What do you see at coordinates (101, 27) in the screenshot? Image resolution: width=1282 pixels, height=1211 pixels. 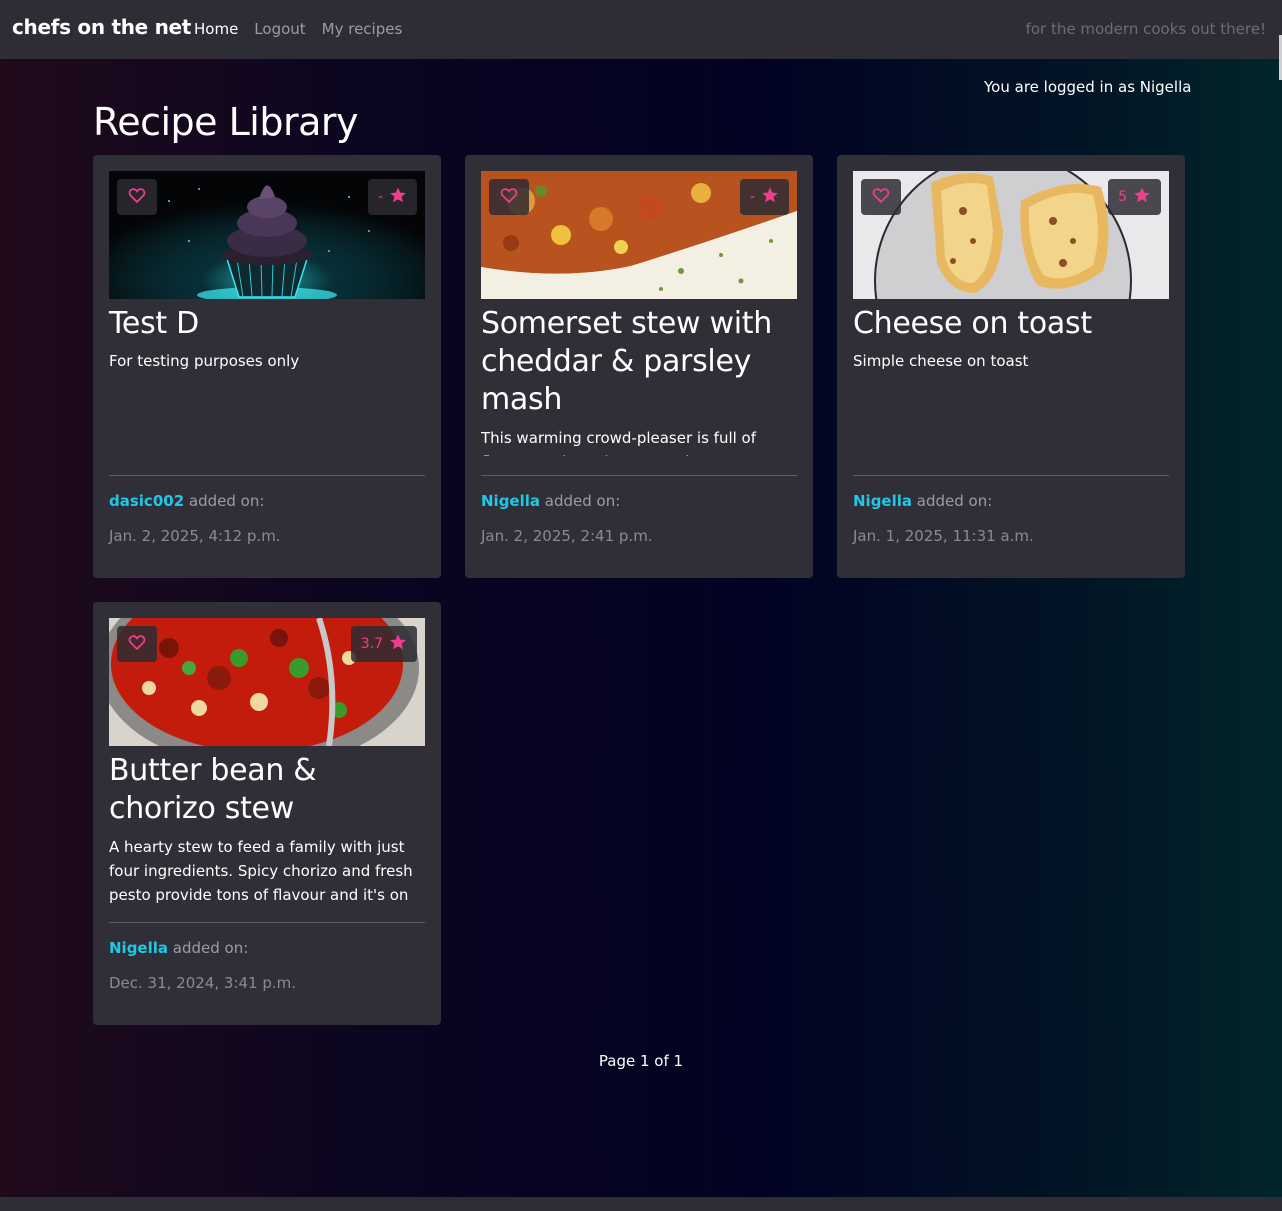 I see `brand-logo: chefs on the net` at bounding box center [101, 27].